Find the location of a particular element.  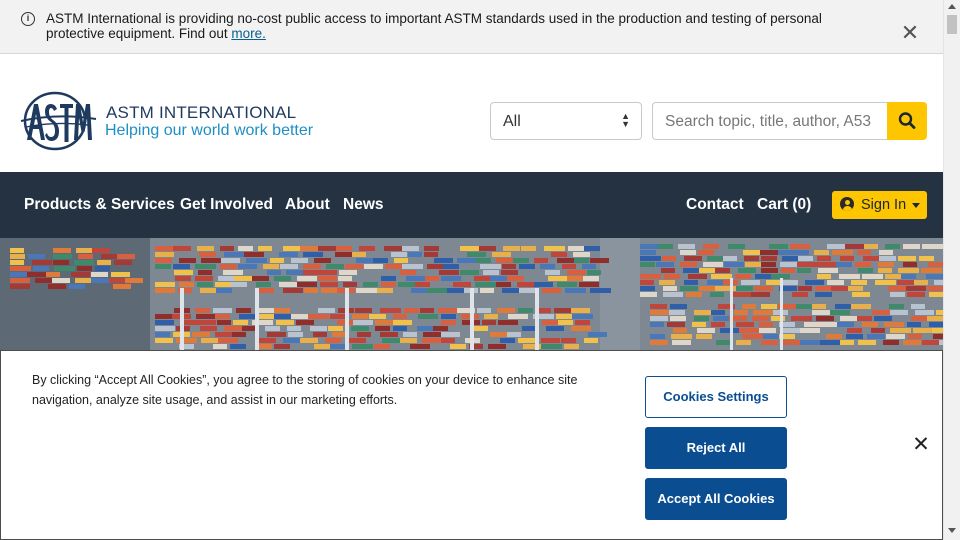

select-arrows-icon: ▲ ▼ is located at coordinates (625, 120).